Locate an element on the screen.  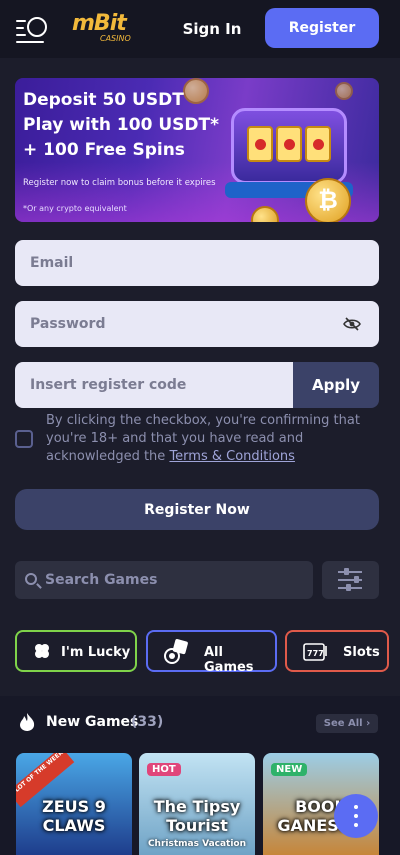
svg-text: 777 is located at coordinates (315, 653).